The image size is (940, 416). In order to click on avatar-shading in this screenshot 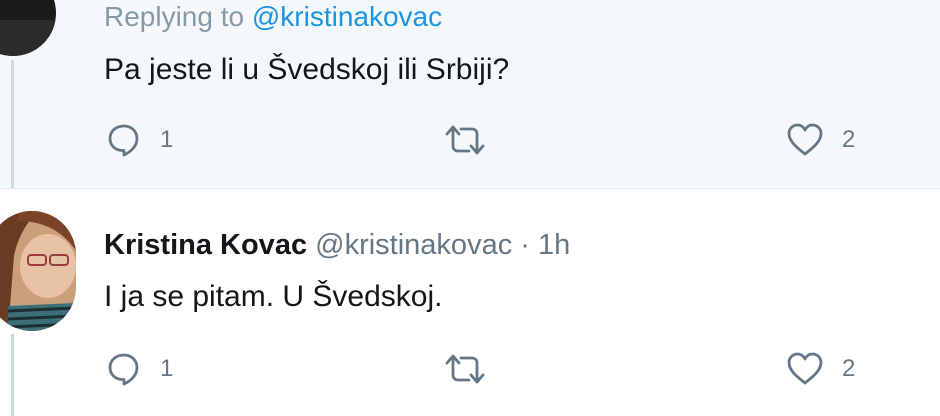, I will do `click(28, 38)`.